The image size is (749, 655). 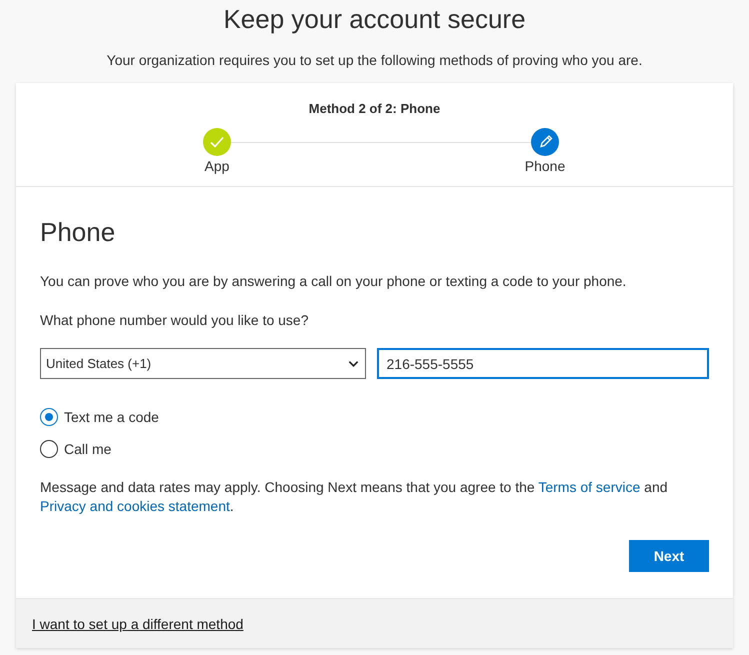 I want to click on terms-link: Terms of service, so click(x=589, y=487).